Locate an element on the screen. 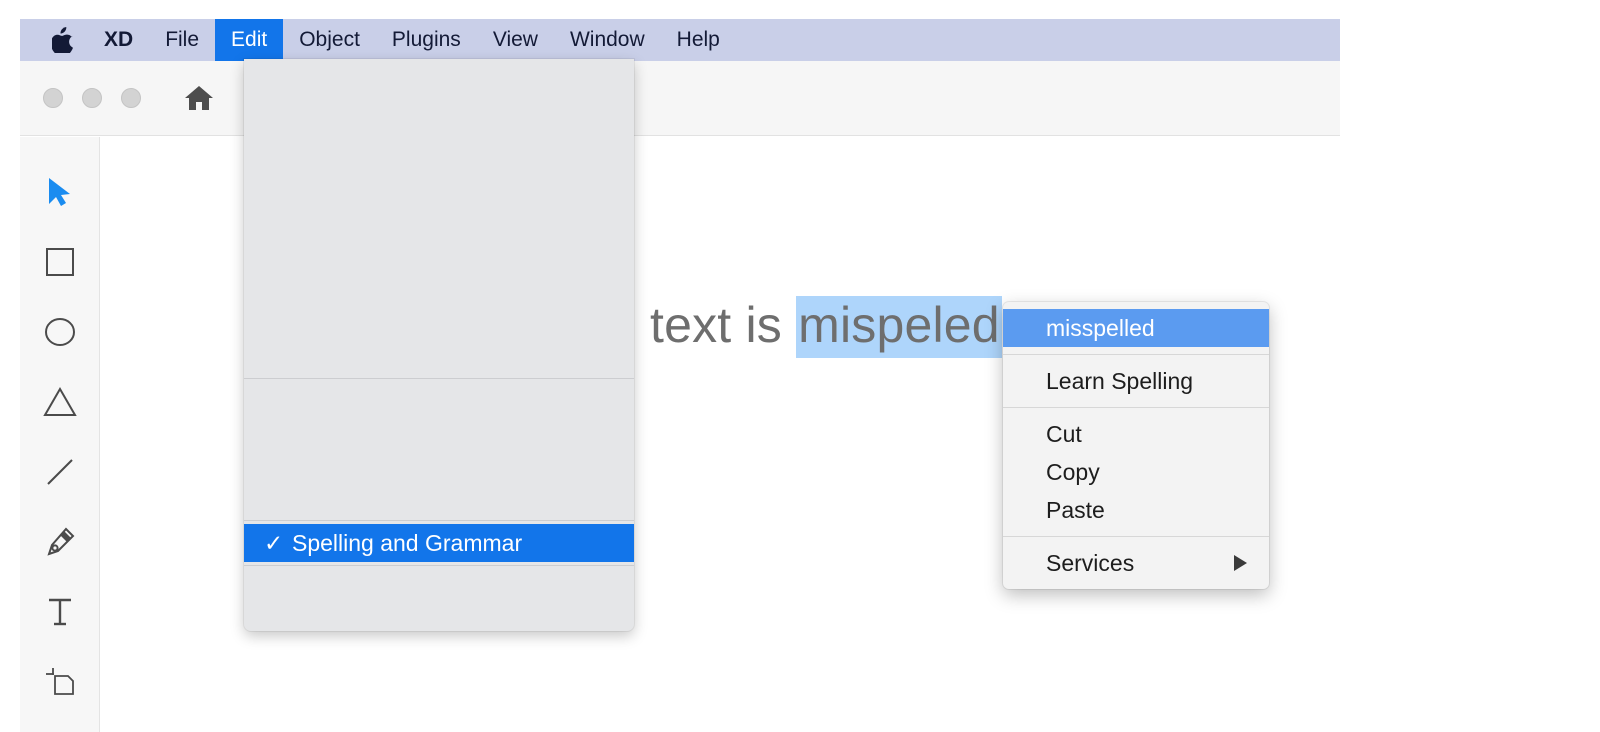 This screenshot has width=1600, height=732. home-icon is located at coordinates (199, 98).